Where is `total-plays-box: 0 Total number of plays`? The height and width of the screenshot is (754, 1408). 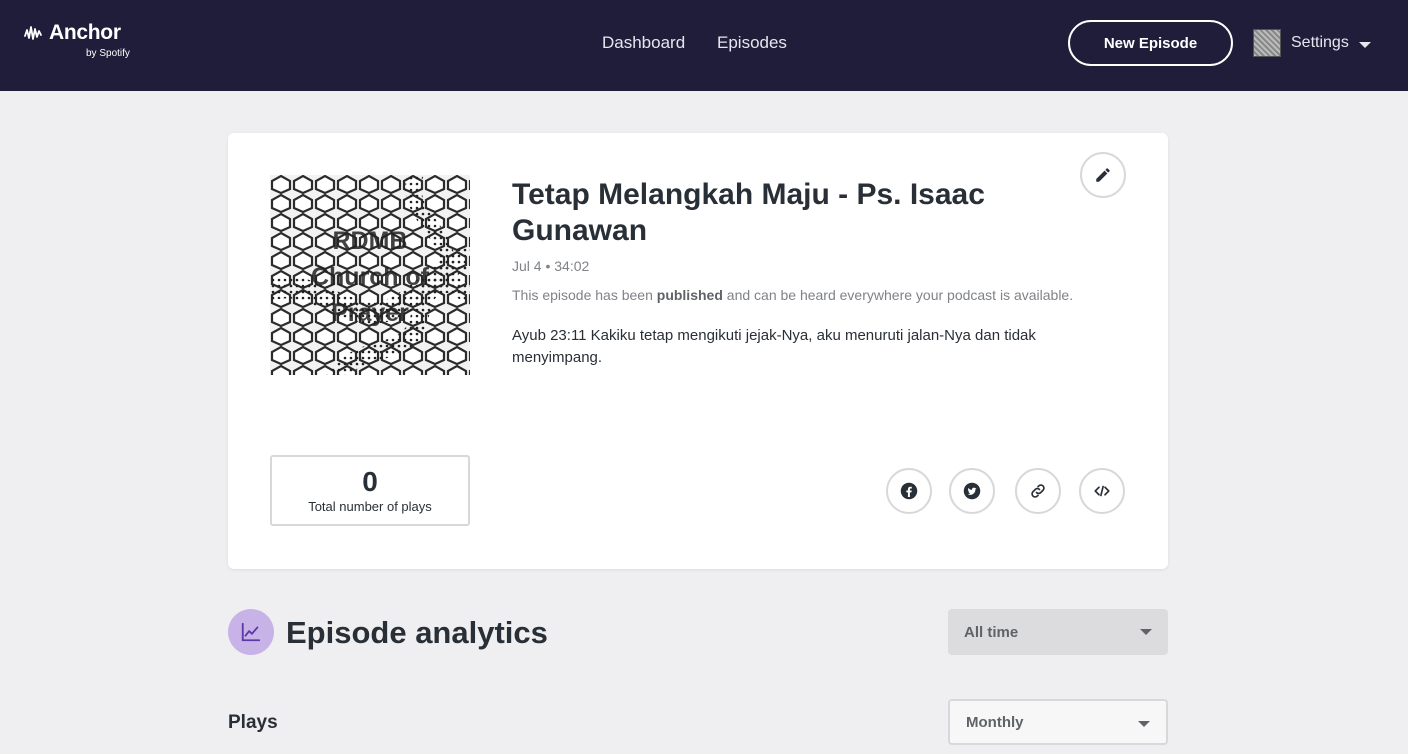
total-plays-box: 0 Total number of plays is located at coordinates (370, 490).